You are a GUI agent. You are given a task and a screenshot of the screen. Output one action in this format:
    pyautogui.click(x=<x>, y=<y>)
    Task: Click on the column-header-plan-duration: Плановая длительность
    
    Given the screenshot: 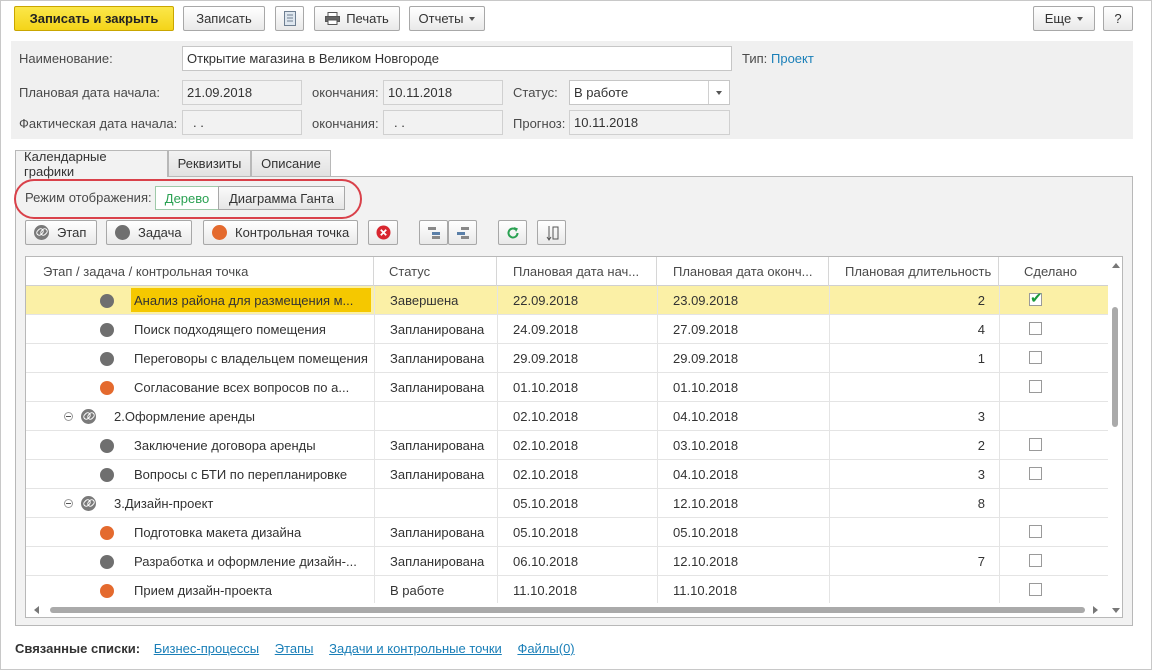 What is the action you would take?
    pyautogui.click(x=914, y=271)
    